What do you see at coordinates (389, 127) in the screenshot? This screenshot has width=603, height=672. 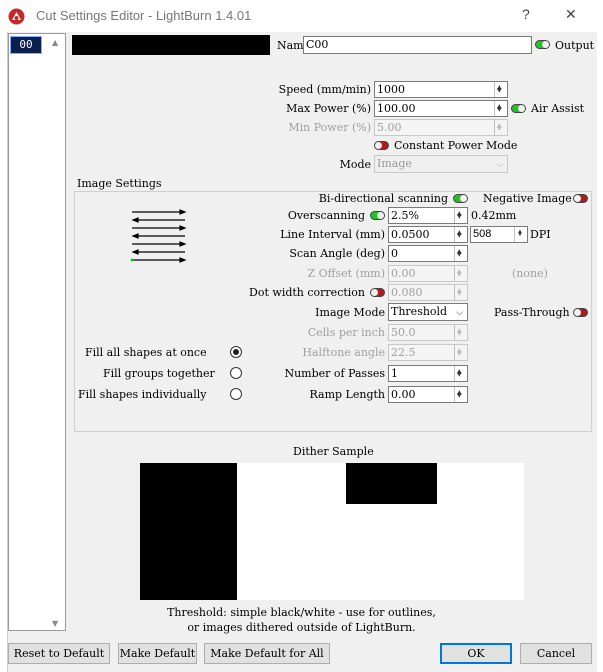 I see `min-power-value: 5.00` at bounding box center [389, 127].